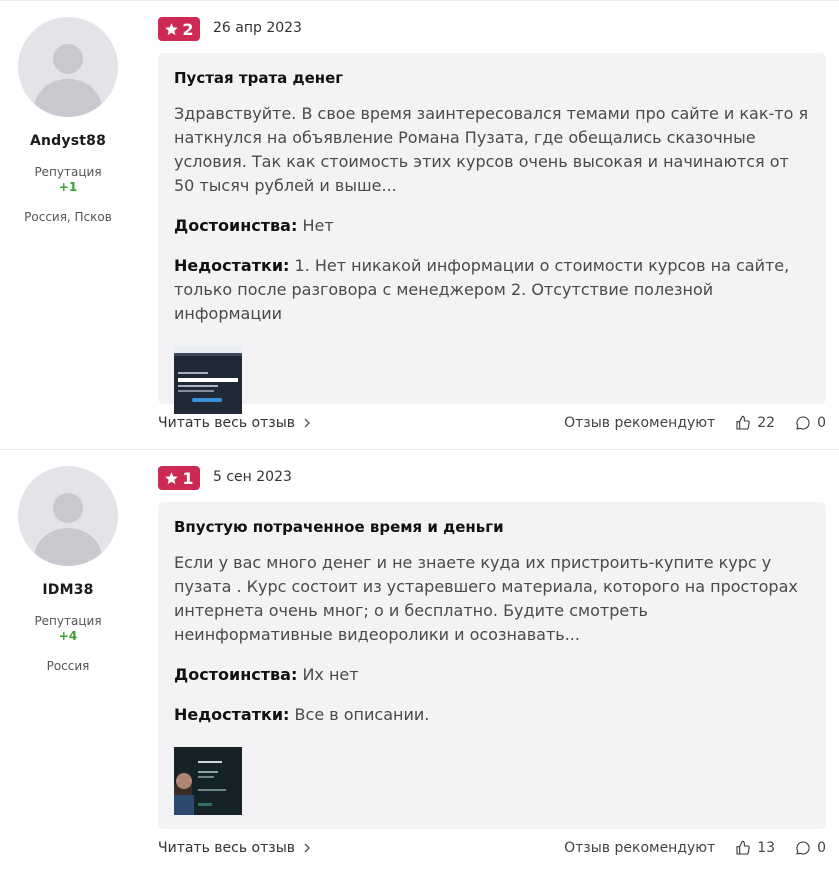 The image size is (839, 873). Describe the element at coordinates (68, 636) in the screenshot. I see `reputation-value: +4` at that location.